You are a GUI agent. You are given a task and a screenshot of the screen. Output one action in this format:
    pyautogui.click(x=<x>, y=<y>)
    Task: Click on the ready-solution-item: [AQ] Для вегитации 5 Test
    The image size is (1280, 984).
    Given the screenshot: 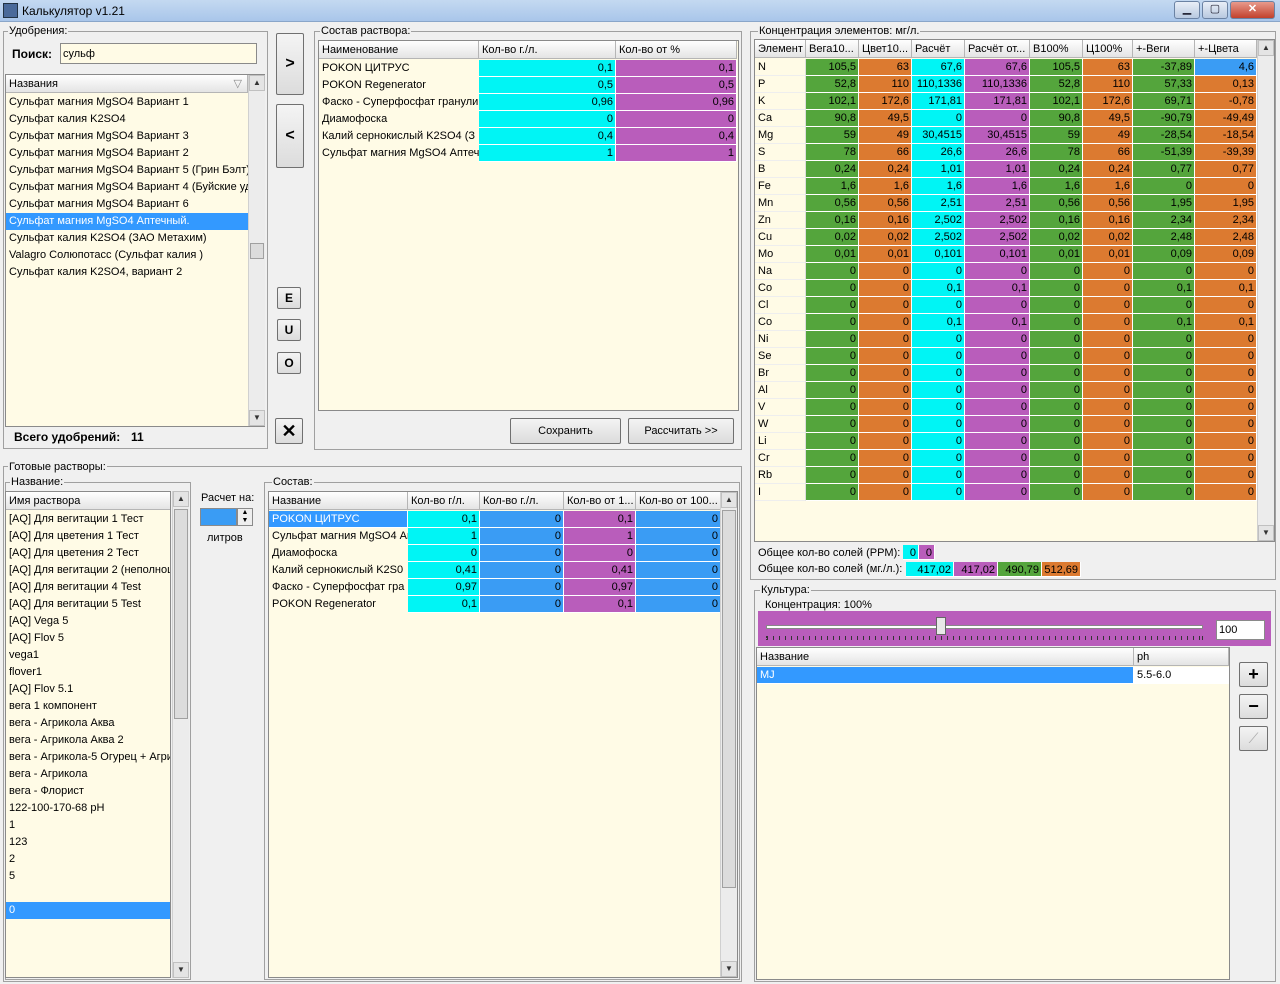 What is the action you would take?
    pyautogui.click(x=88, y=604)
    